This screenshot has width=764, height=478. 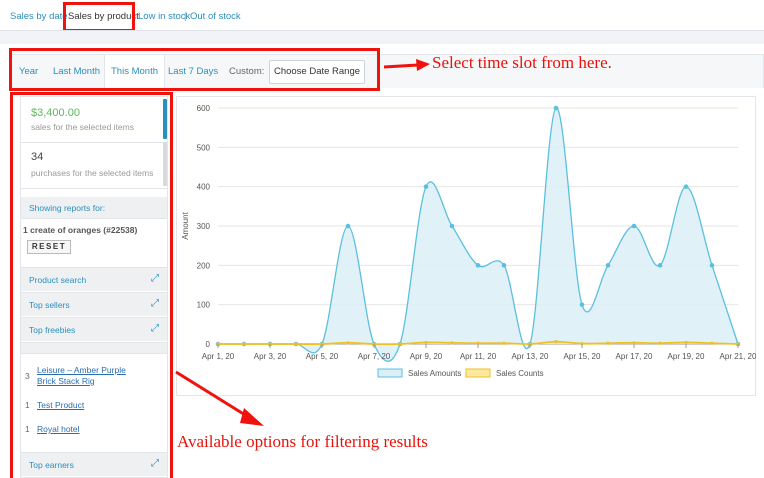 What do you see at coordinates (204, 108) in the screenshot?
I see `y-tick-label: 600` at bounding box center [204, 108].